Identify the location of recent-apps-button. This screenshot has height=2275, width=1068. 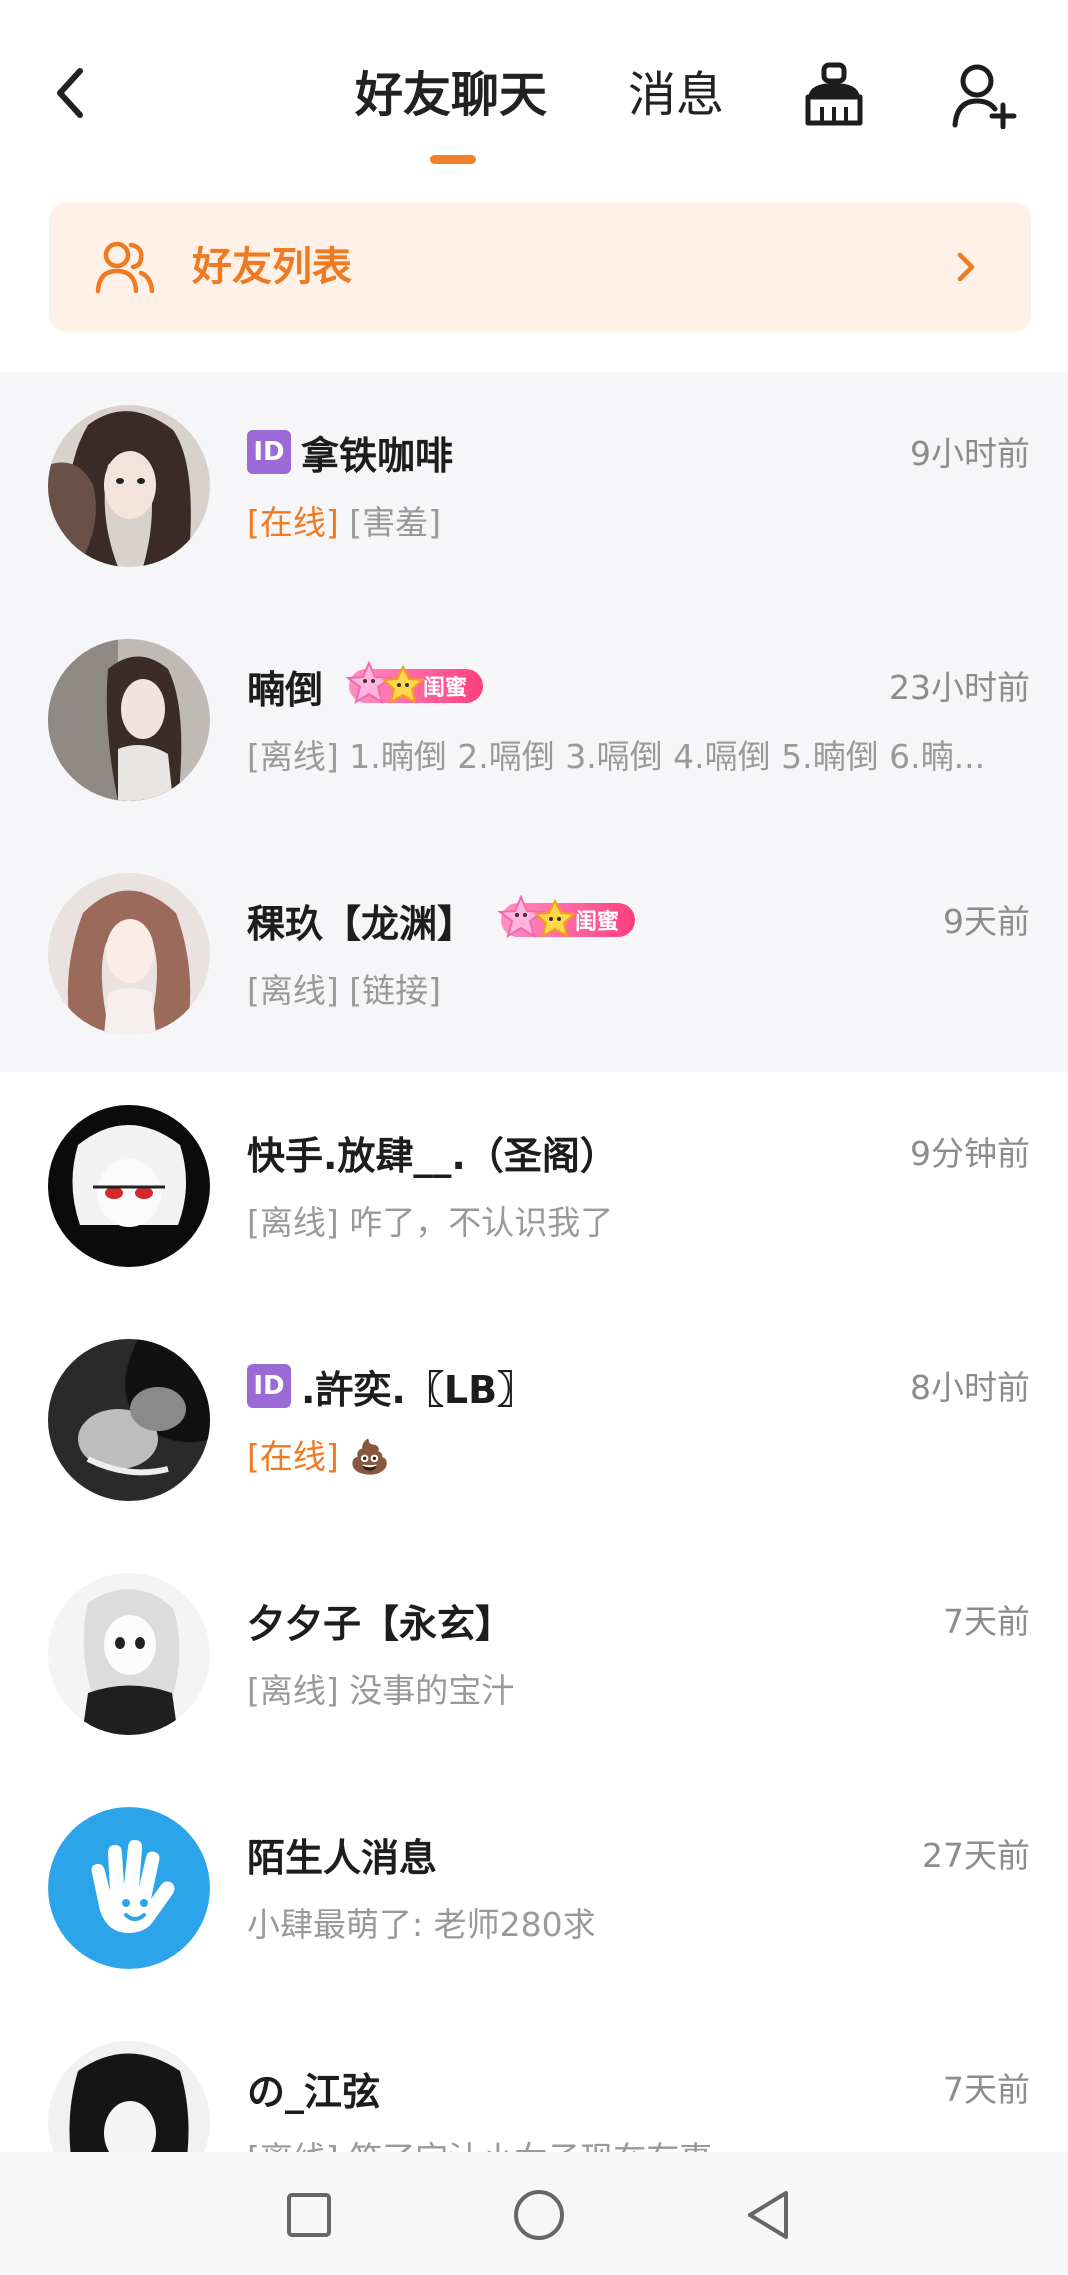
(309, 2215).